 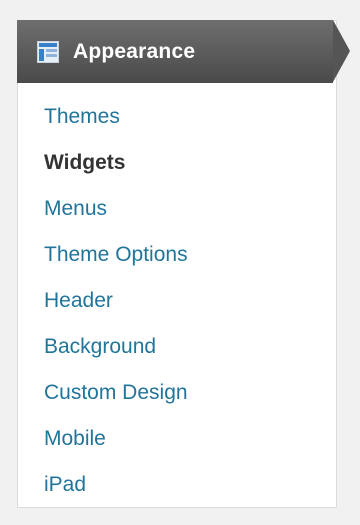 I want to click on submenu-item-mobile: Mobile, so click(x=175, y=445).